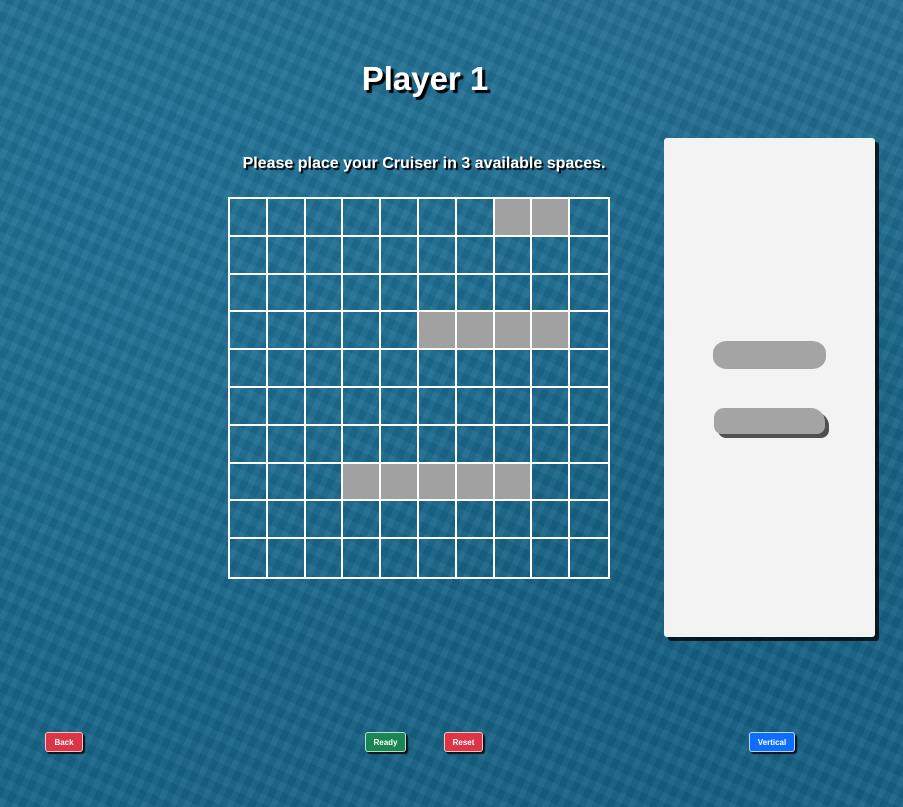 The image size is (903, 807). Describe the element at coordinates (64, 742) in the screenshot. I see `back-button: Back` at that location.